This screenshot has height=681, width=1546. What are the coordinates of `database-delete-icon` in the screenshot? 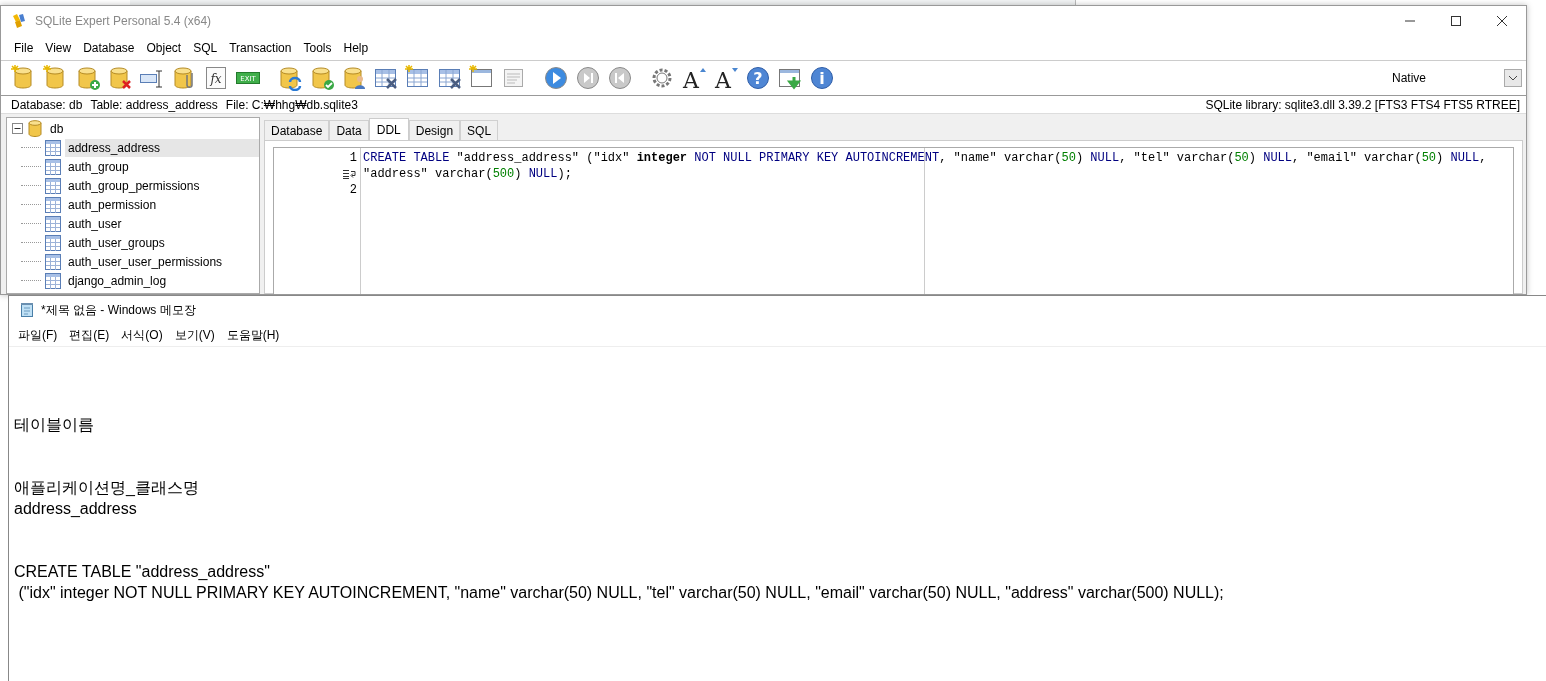 It's located at (120, 78).